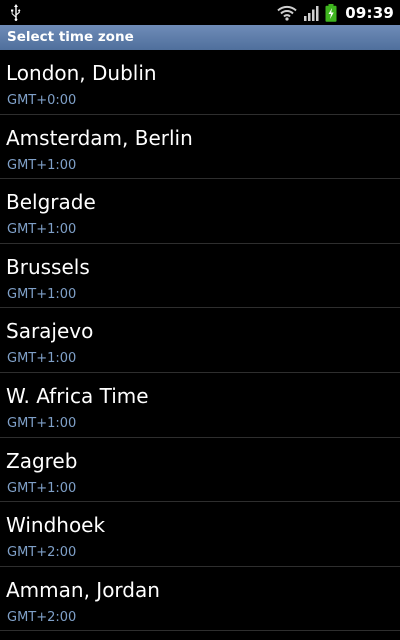 The image size is (400, 640). What do you see at coordinates (200, 534) in the screenshot?
I see `timezone-item: Windhoek GMT+2:00` at bounding box center [200, 534].